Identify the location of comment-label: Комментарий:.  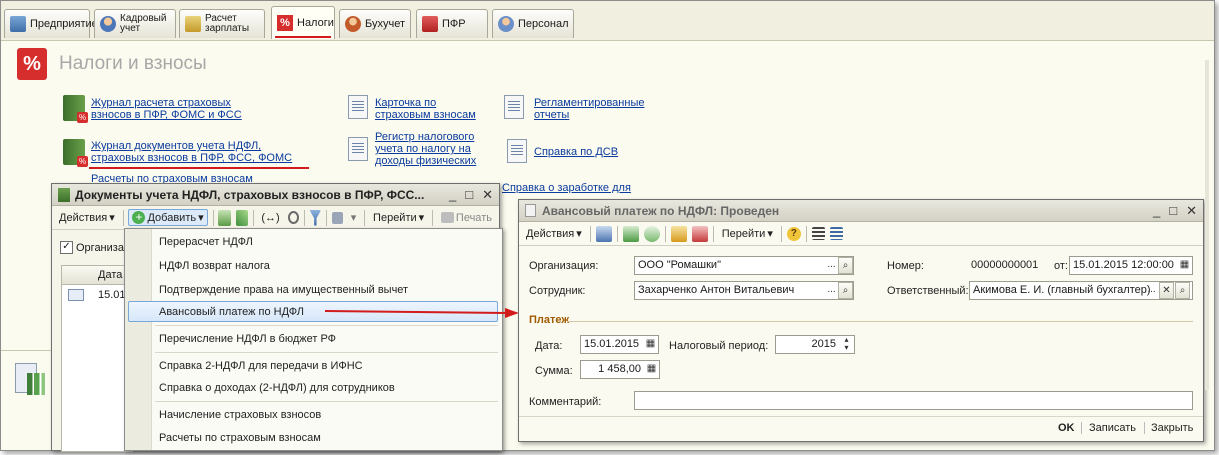
(565, 402).